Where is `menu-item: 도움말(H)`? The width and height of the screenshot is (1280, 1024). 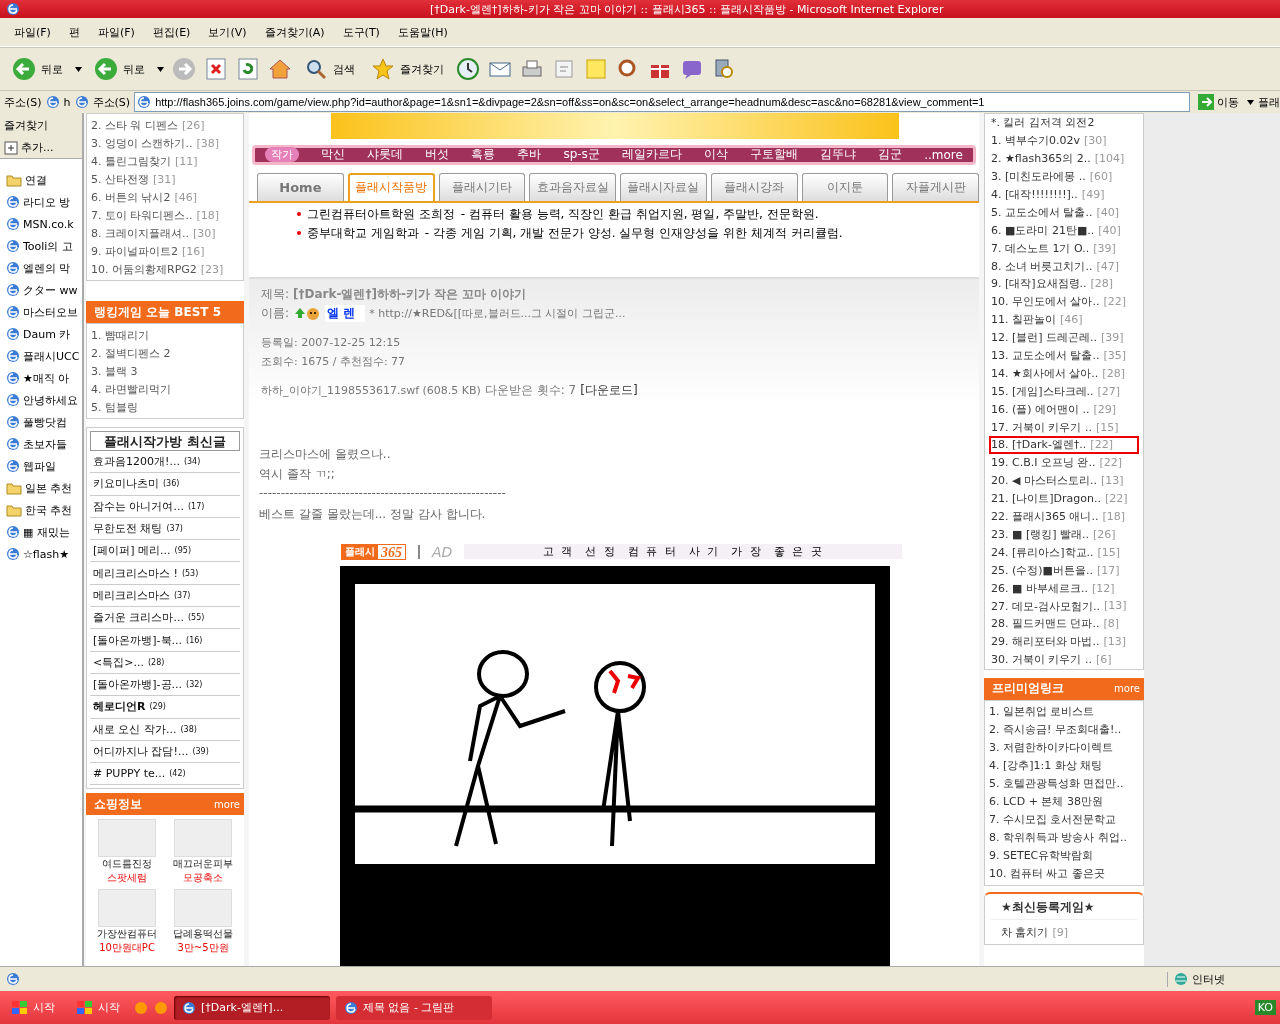 menu-item: 도움말(H) is located at coordinates (422, 32).